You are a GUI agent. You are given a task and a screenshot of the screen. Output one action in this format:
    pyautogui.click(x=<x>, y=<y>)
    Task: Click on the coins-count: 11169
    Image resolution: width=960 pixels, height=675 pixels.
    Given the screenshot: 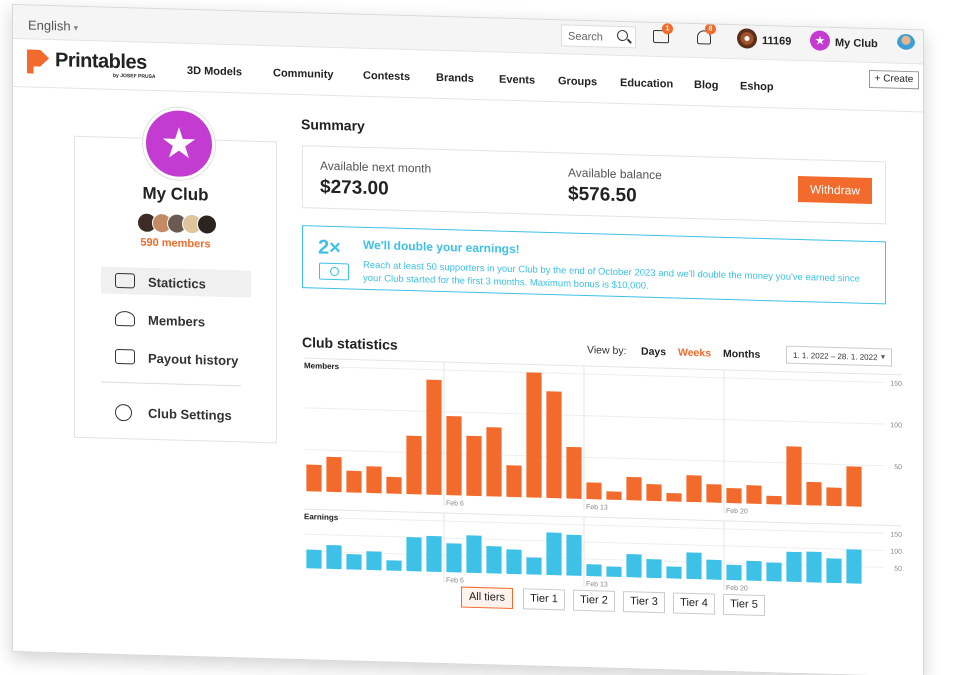 What is the action you would take?
    pyautogui.click(x=777, y=41)
    